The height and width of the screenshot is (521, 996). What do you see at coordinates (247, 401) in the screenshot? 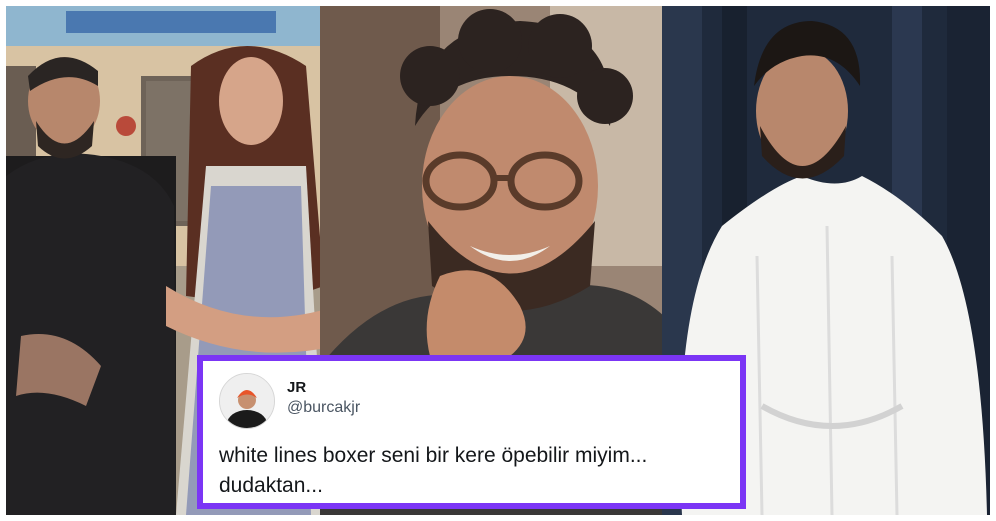
I see `user-avatar` at bounding box center [247, 401].